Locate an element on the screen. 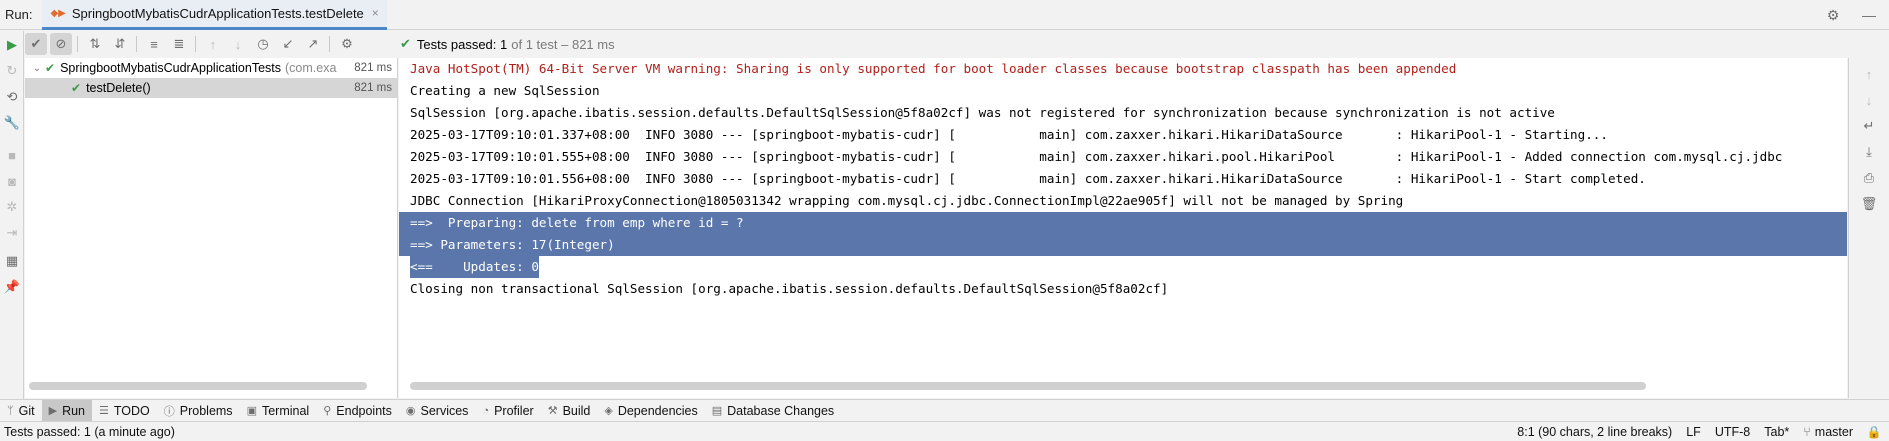 The width and height of the screenshot is (1889, 441). previous-failed-icon: ↑ is located at coordinates (213, 44).